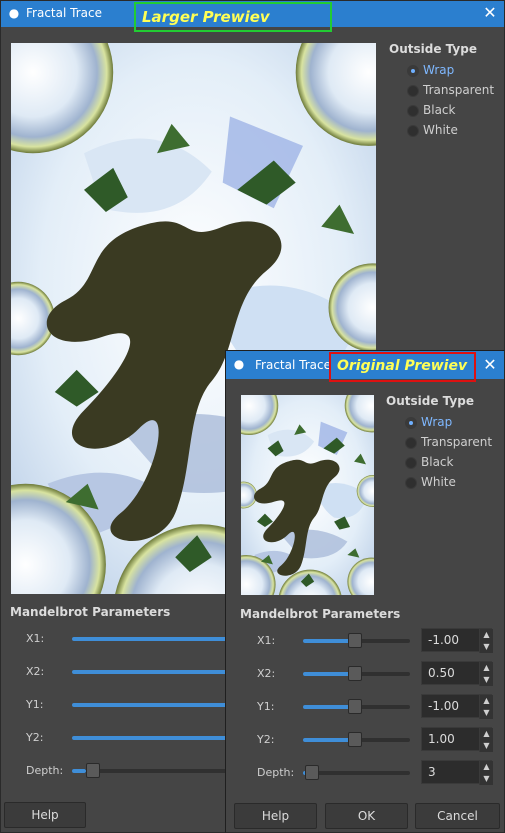 The width and height of the screenshot is (505, 833). Describe the element at coordinates (441, 739) in the screenshot. I see `spin-value: 1.00` at that location.